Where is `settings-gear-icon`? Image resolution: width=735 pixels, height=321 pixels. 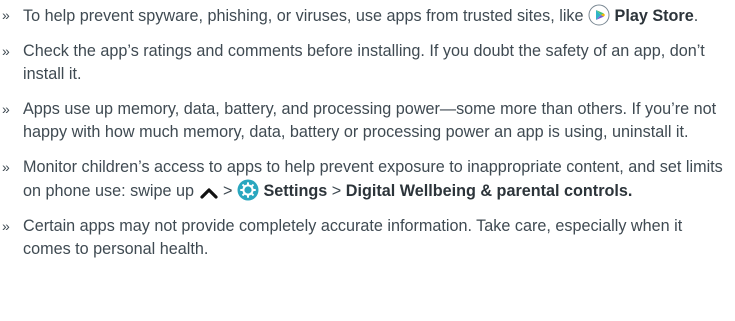 settings-gear-icon is located at coordinates (248, 190).